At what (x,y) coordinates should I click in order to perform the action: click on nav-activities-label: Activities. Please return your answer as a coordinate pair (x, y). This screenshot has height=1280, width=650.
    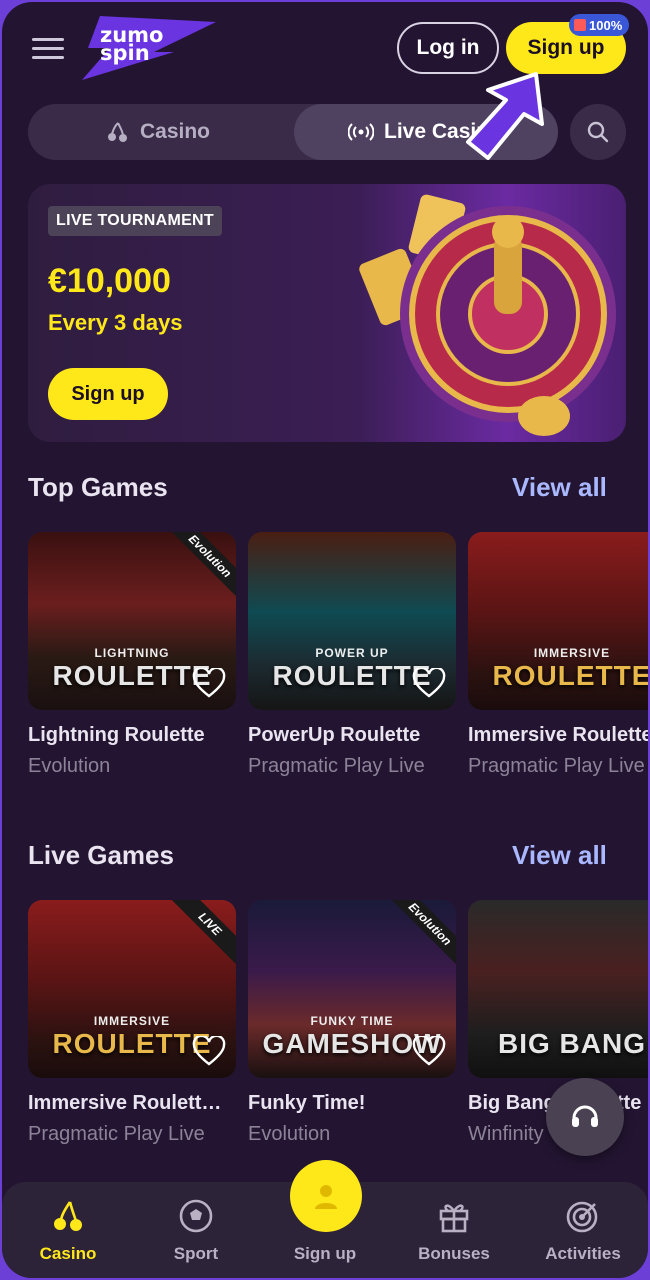
    Looking at the image, I should click on (583, 1253).